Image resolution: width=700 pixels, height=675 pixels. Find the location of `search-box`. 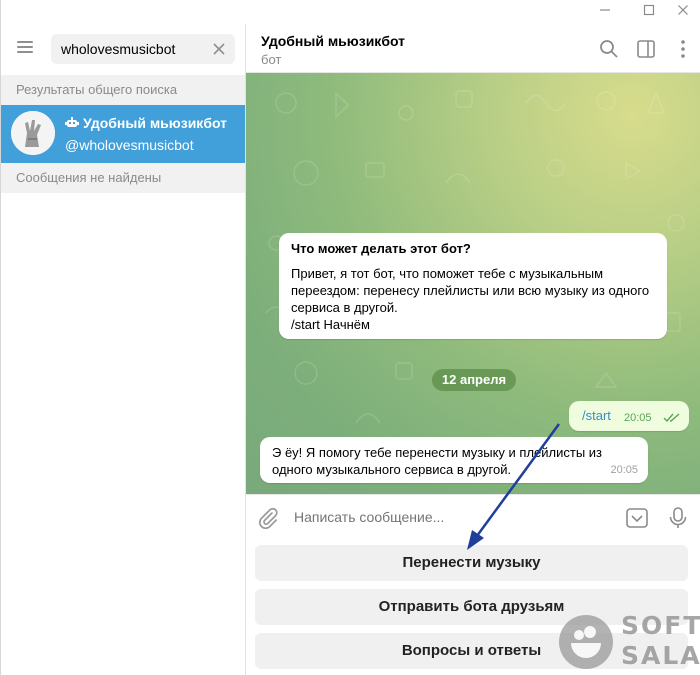

search-box is located at coordinates (143, 49).